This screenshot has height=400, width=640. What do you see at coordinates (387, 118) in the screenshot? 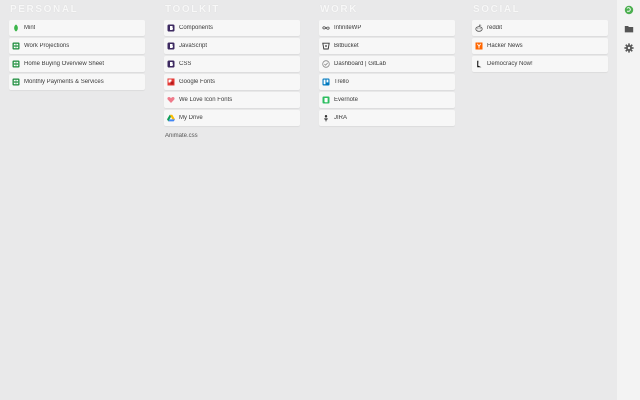
I see `bookmark-tile: JIRA` at bounding box center [387, 118].